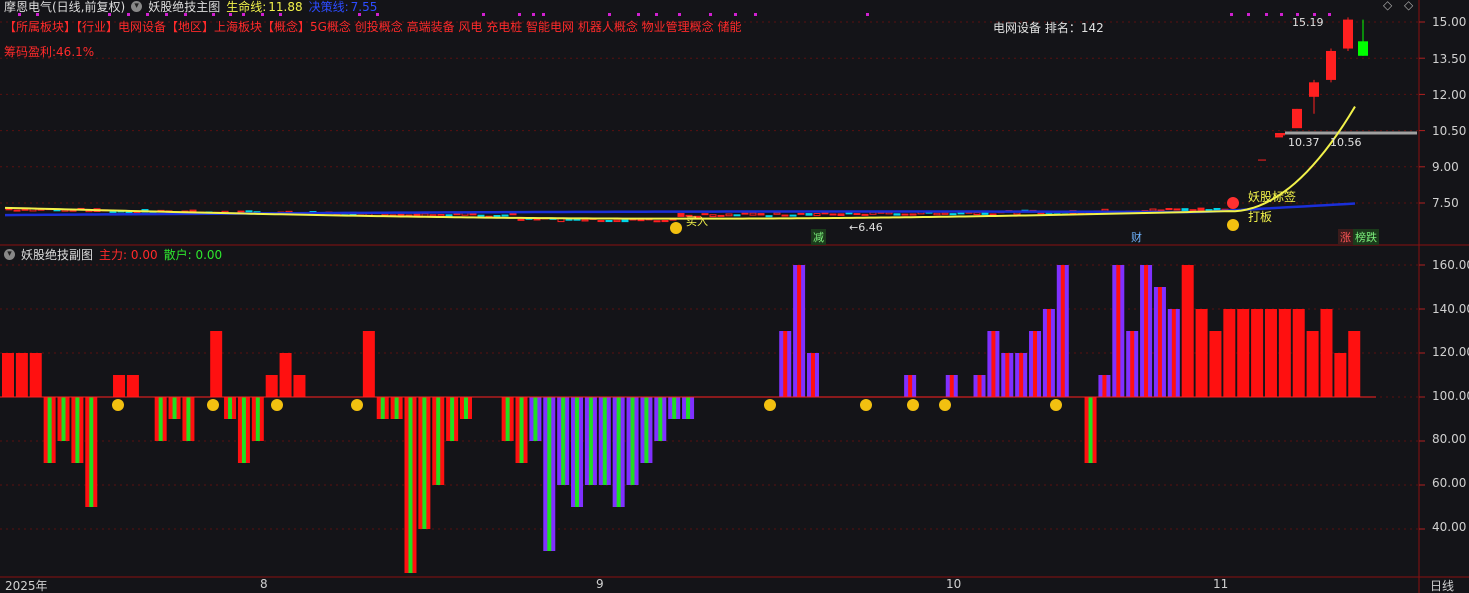 Image resolution: width=1469 pixels, height=593 pixels. I want to click on diamond-icon: ◇, so click(1387, 6).